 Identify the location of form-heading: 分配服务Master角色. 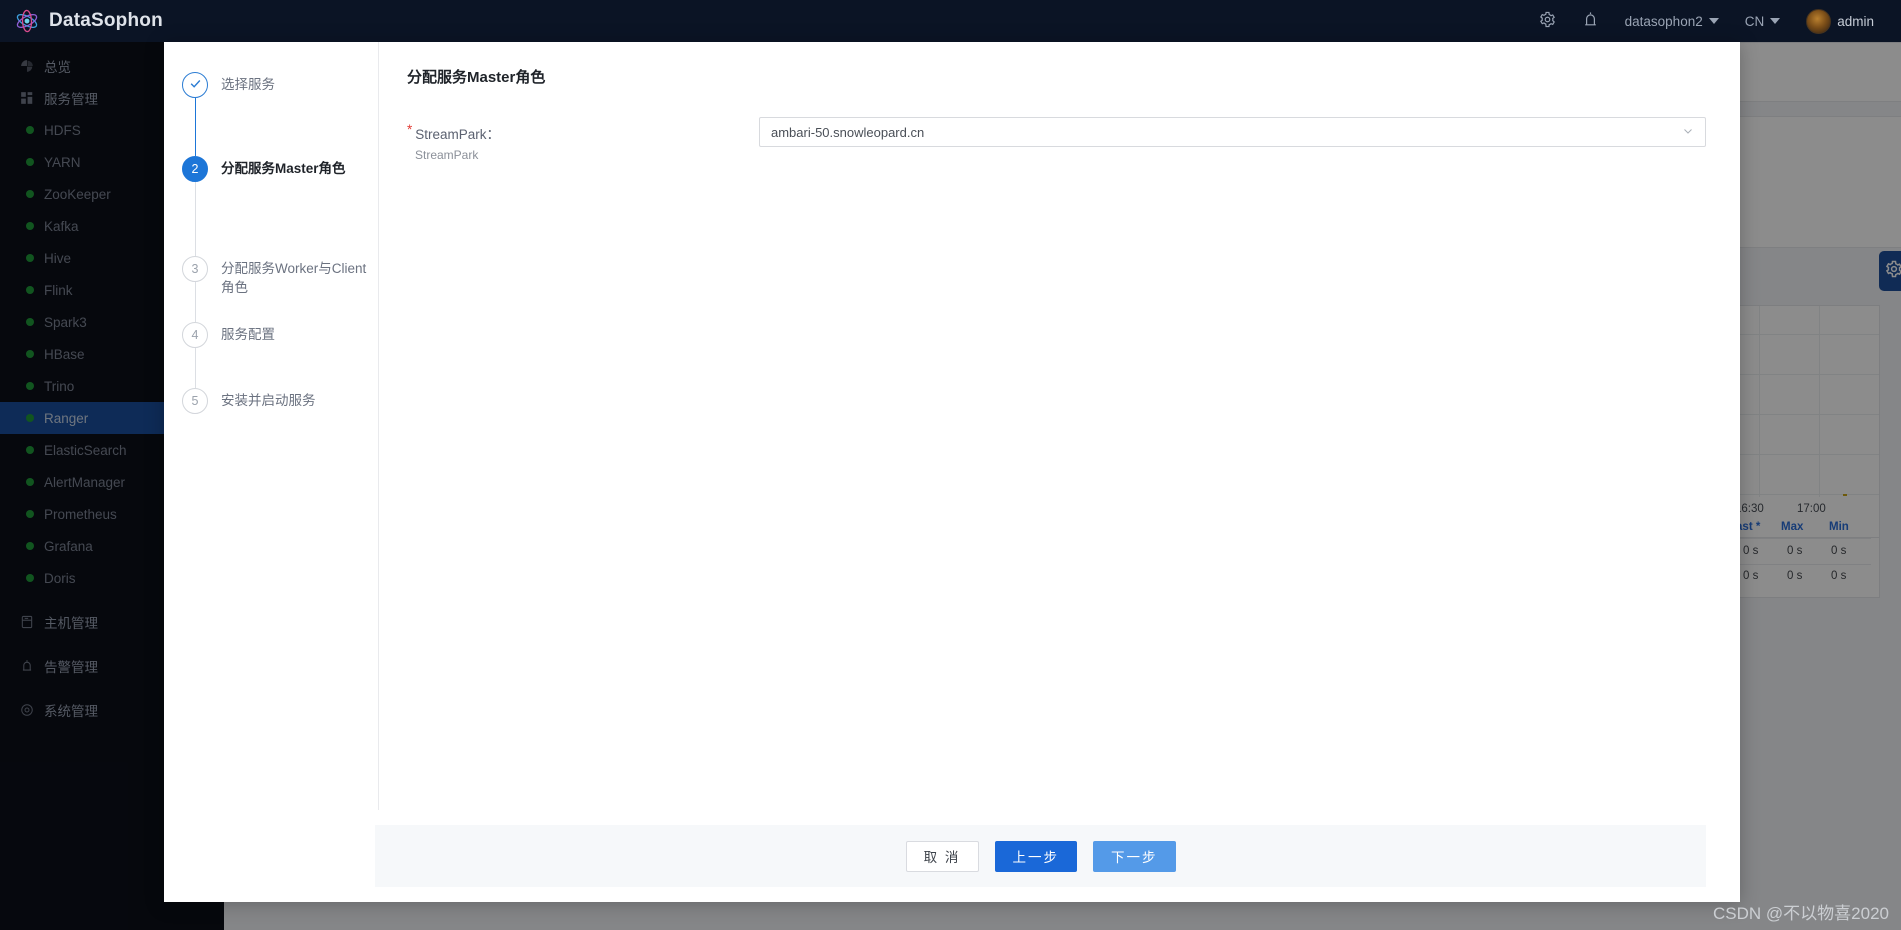
(476, 77).